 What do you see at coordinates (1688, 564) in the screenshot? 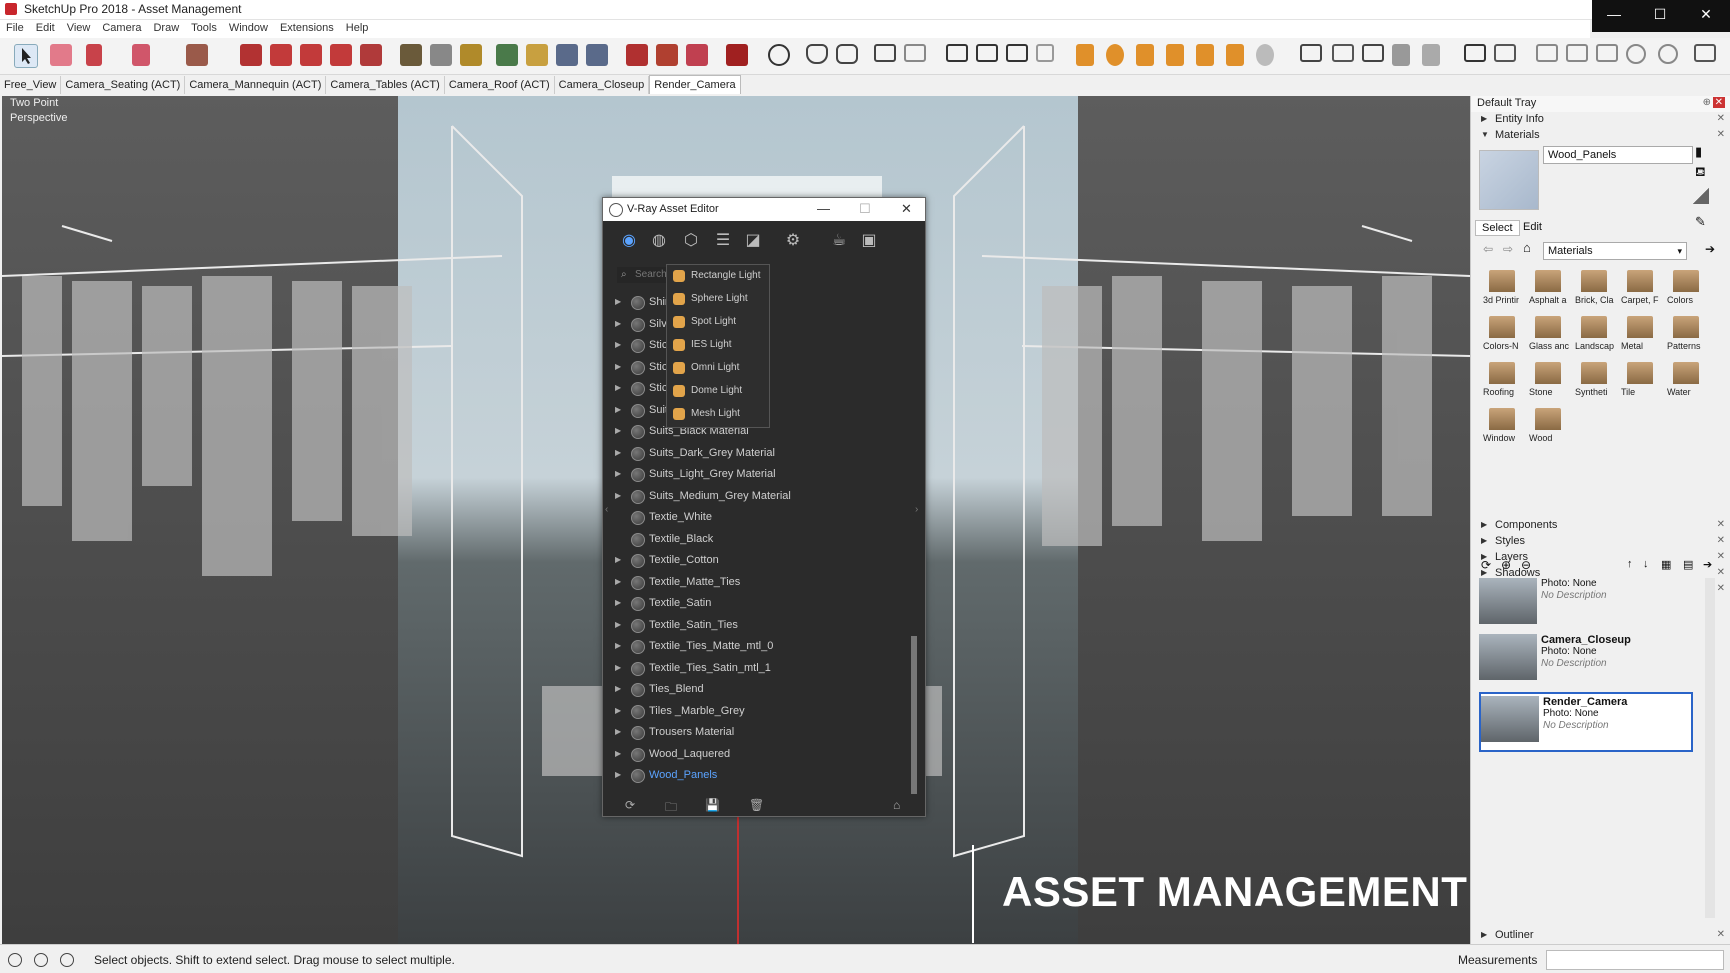
I see `scene-details-icon: ▤` at bounding box center [1688, 564].